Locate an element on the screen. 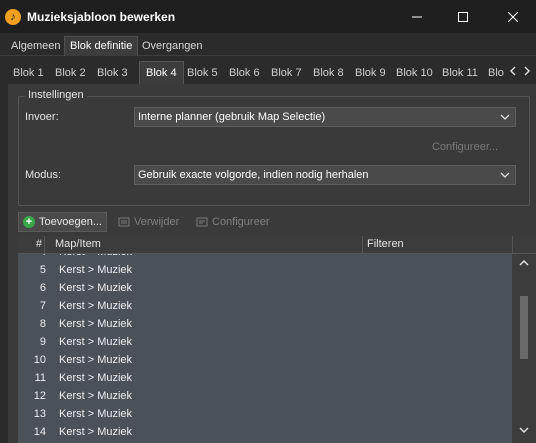 This screenshot has width=536, height=443. column-header-num: # is located at coordinates (31, 245).